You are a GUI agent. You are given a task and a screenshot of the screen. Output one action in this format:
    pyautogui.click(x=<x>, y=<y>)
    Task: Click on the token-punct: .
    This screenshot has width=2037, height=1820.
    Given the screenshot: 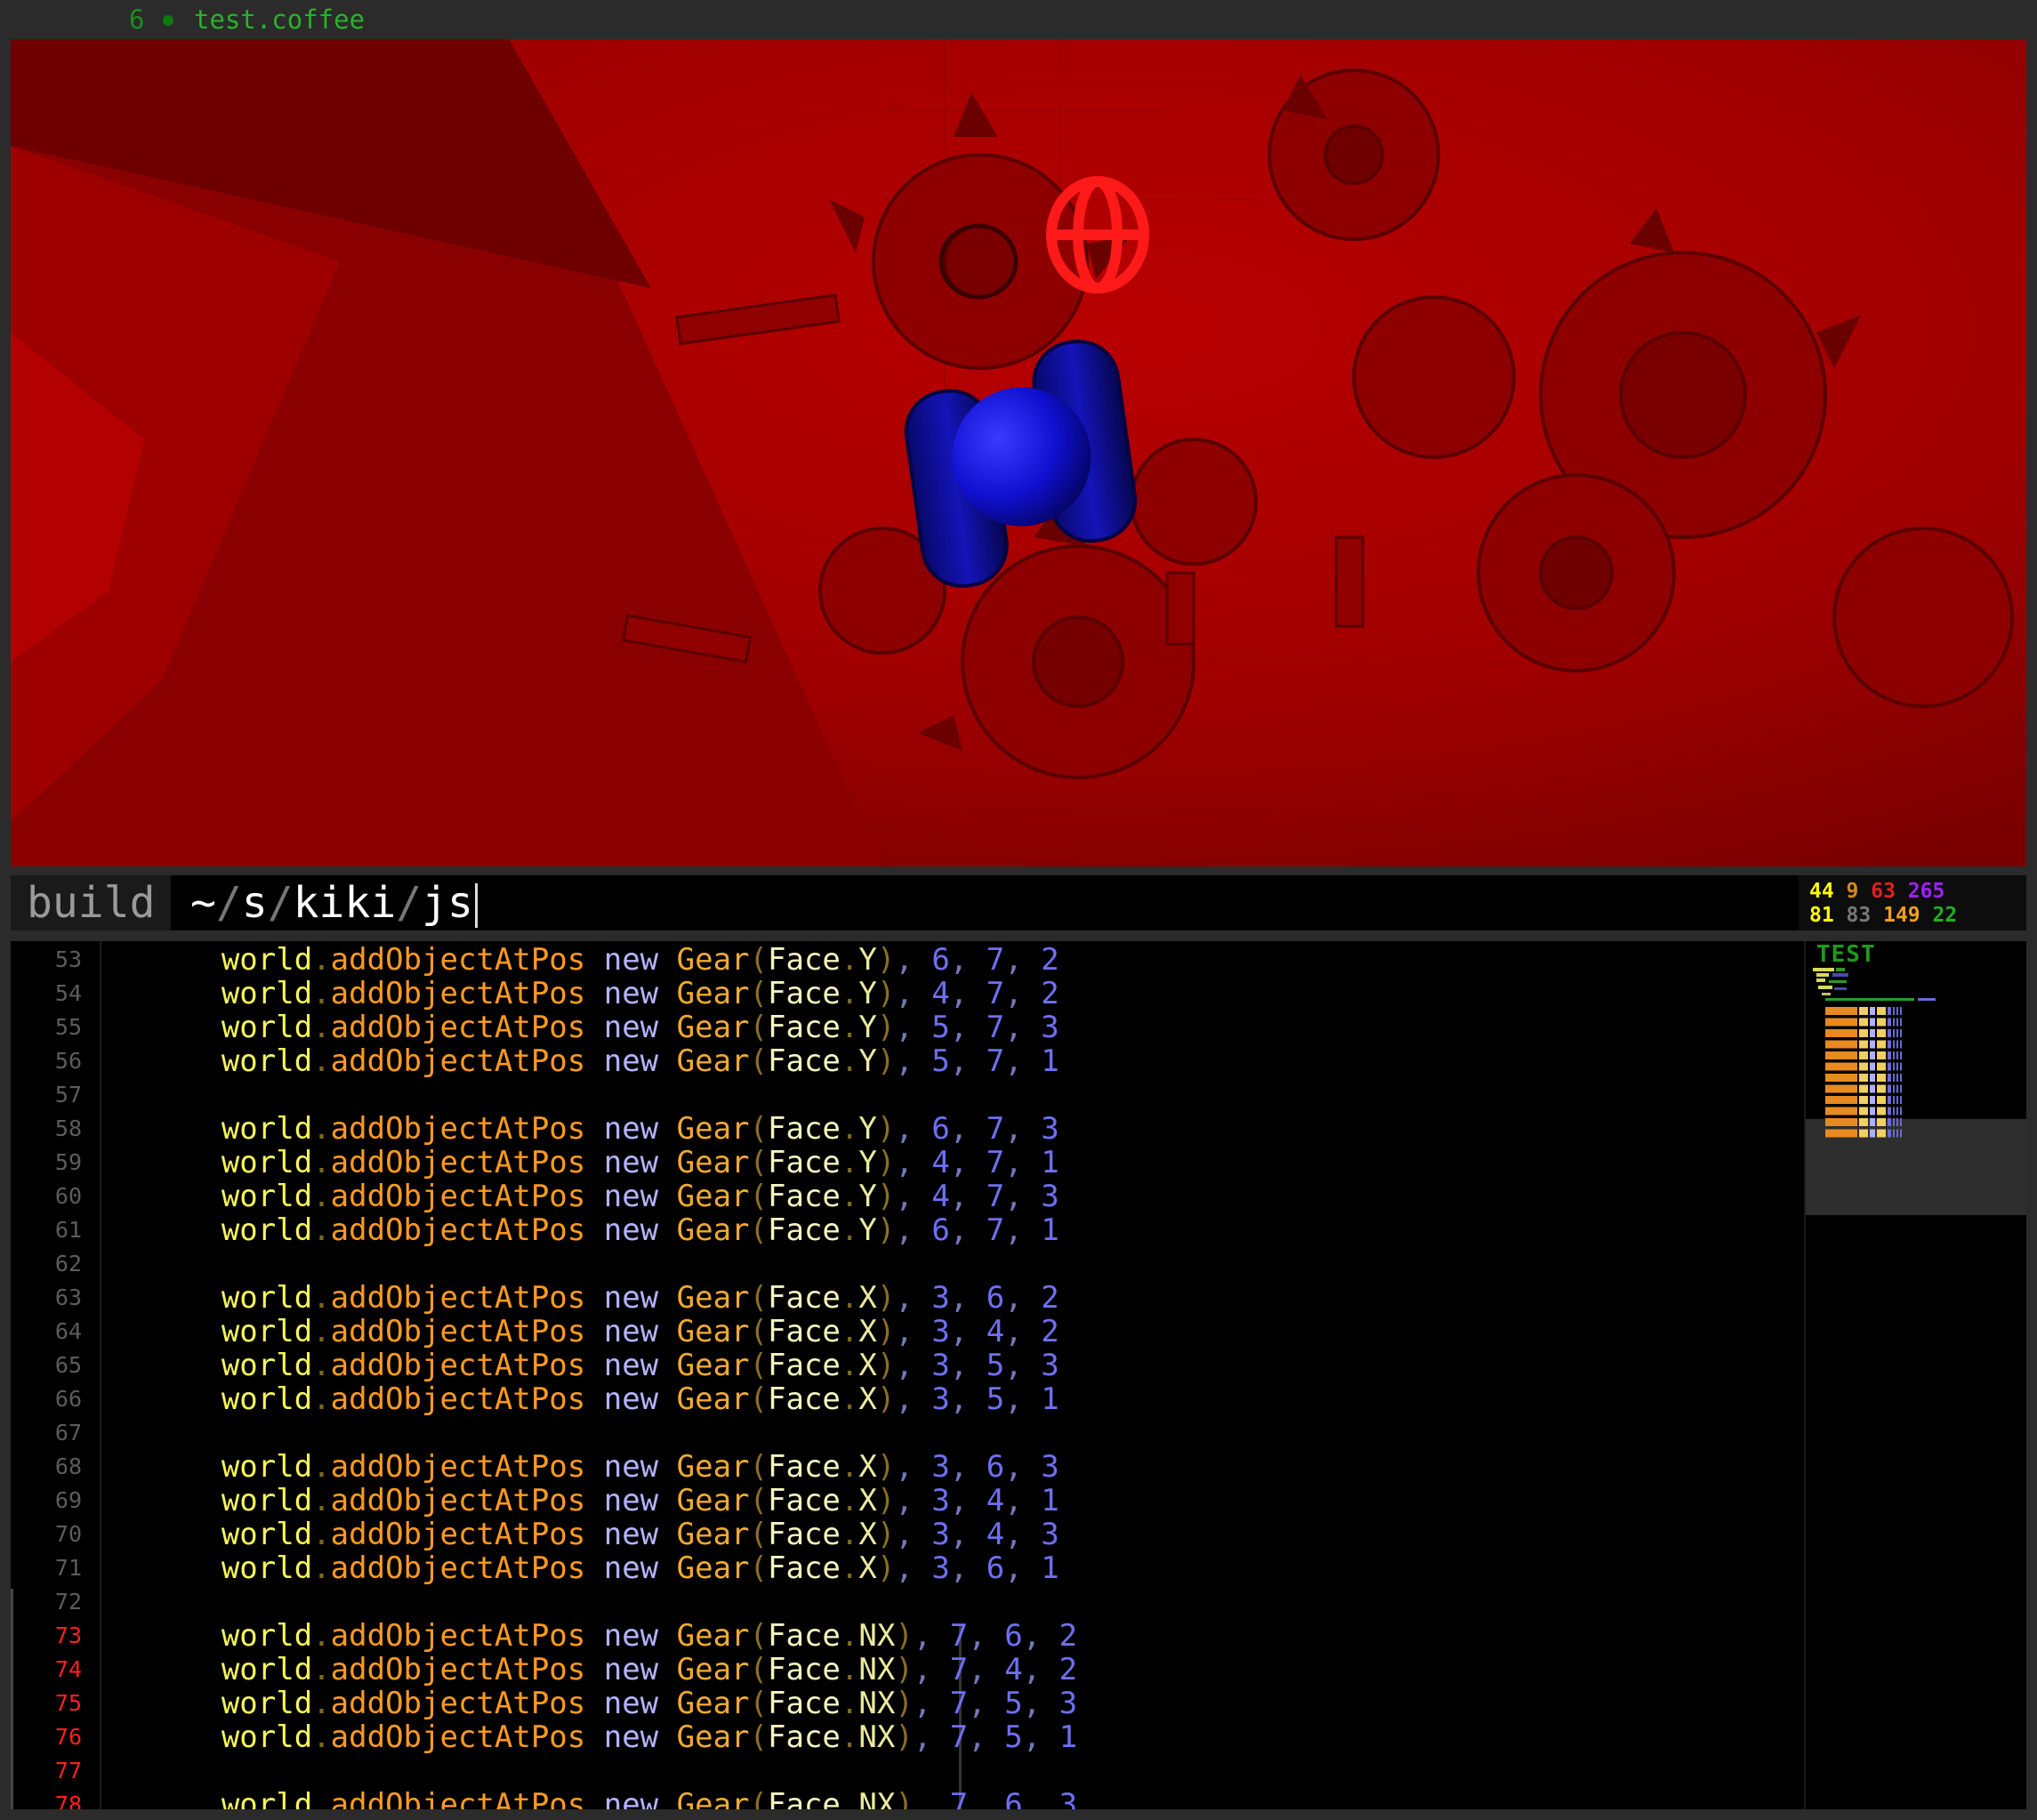 What is the action you would take?
    pyautogui.click(x=321, y=1500)
    